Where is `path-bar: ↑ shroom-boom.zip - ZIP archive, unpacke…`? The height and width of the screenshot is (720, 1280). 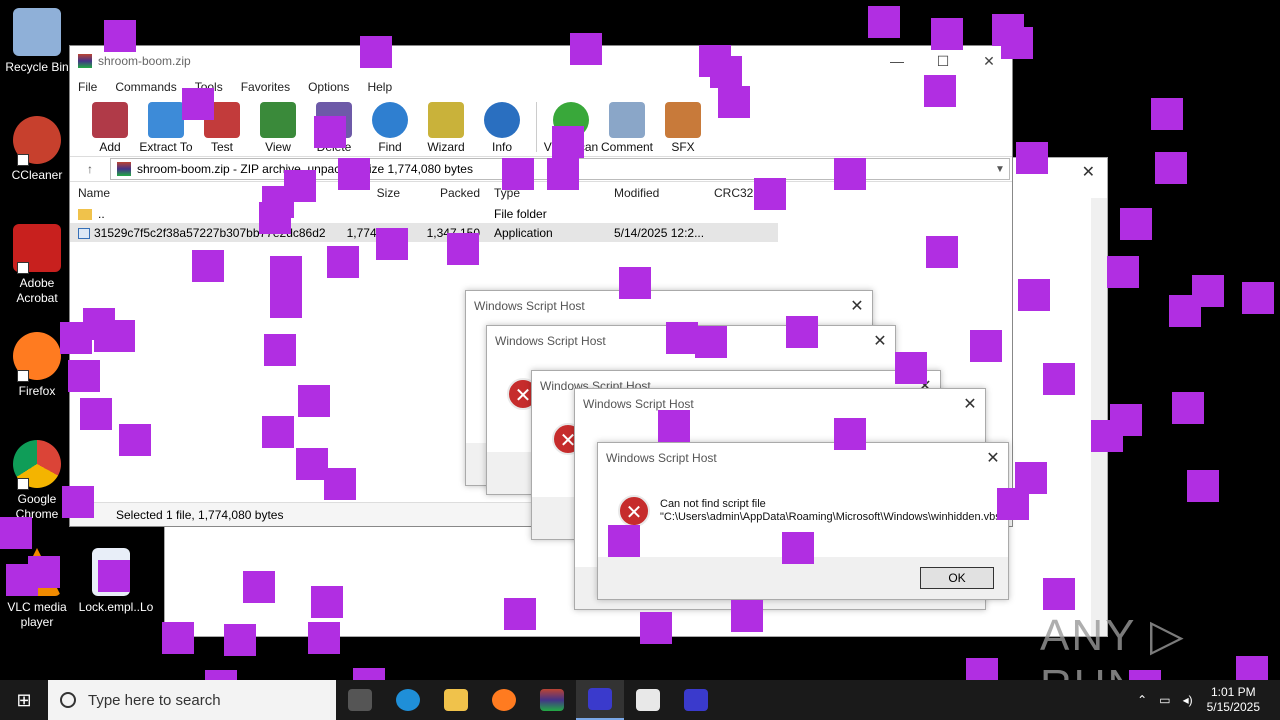
path-bar: ↑ shroom-boom.zip - ZIP archive, unpacke… is located at coordinates (541, 169).